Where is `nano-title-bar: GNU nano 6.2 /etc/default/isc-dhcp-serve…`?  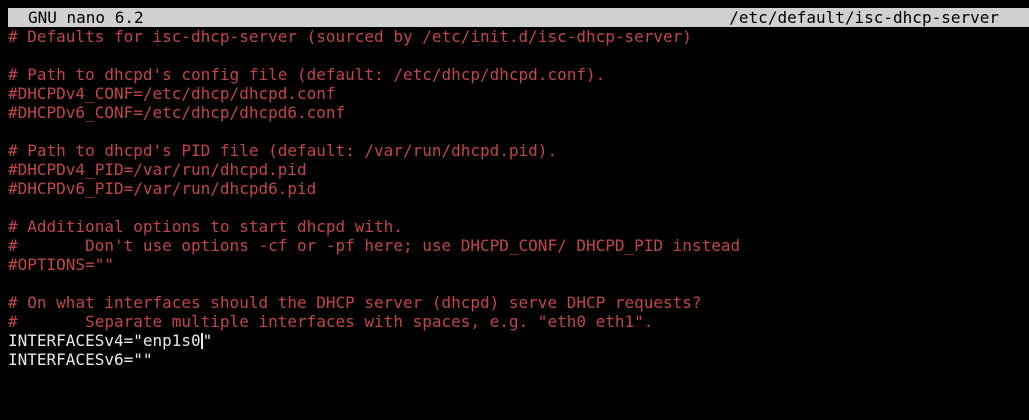 nano-title-bar: GNU nano 6.2 /etc/default/isc-dhcp-serve… is located at coordinates (518, 17).